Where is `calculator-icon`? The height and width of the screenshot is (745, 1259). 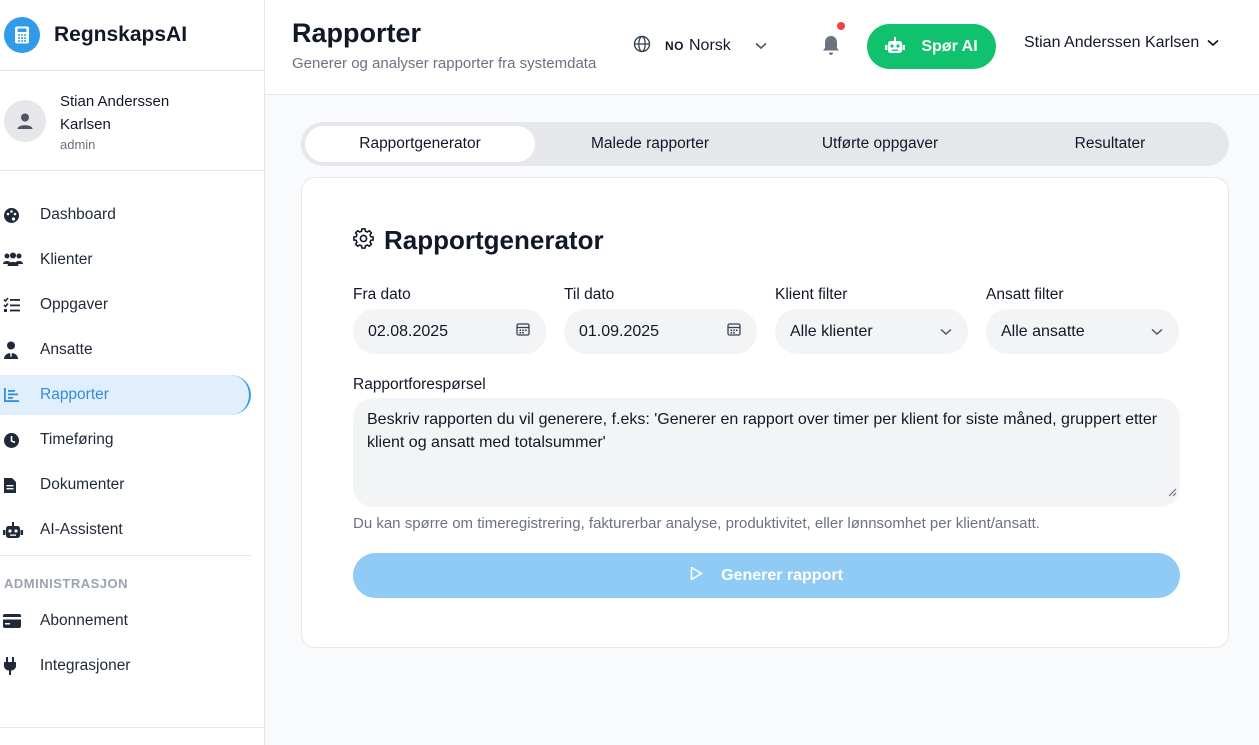 calculator-icon is located at coordinates (22, 35).